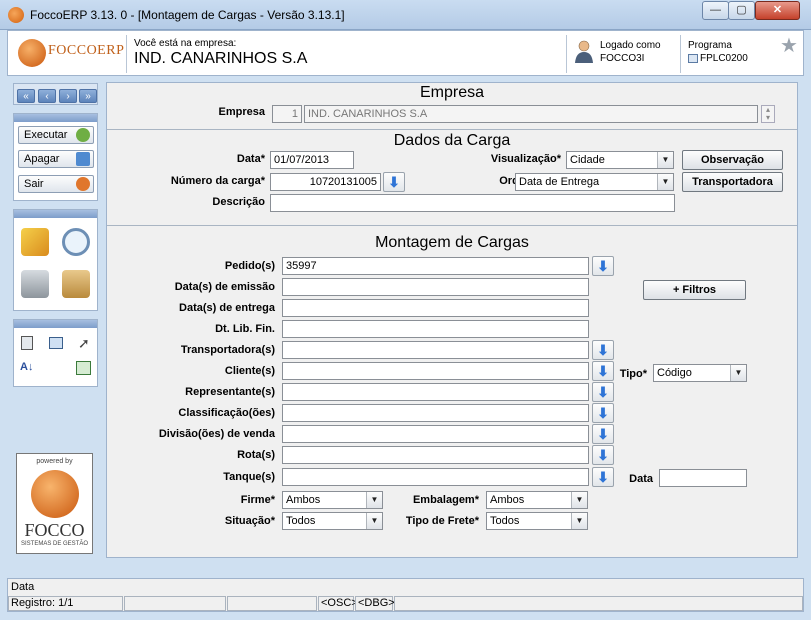 Image resolution: width=811 pixels, height=620 pixels. I want to click on mais-filtros-button: + Filtros, so click(694, 290).